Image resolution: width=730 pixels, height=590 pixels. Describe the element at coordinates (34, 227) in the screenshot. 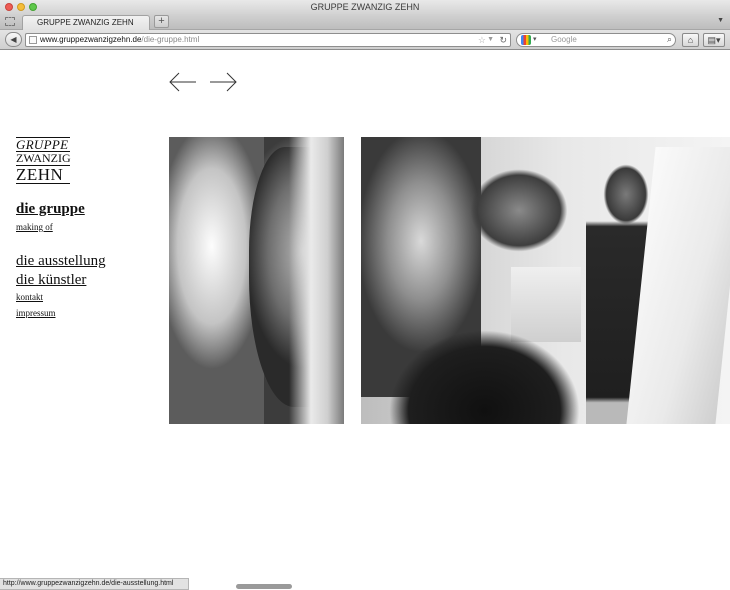

I see `nav-link-making-of: making of` at that location.